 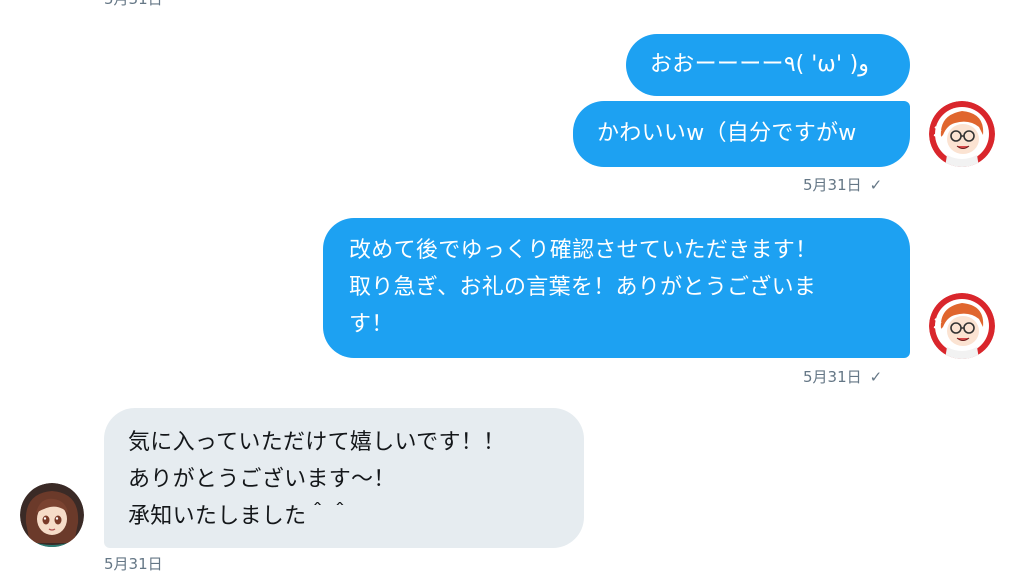 I want to click on message-timestamp: 5月31日, so click(x=133, y=564).